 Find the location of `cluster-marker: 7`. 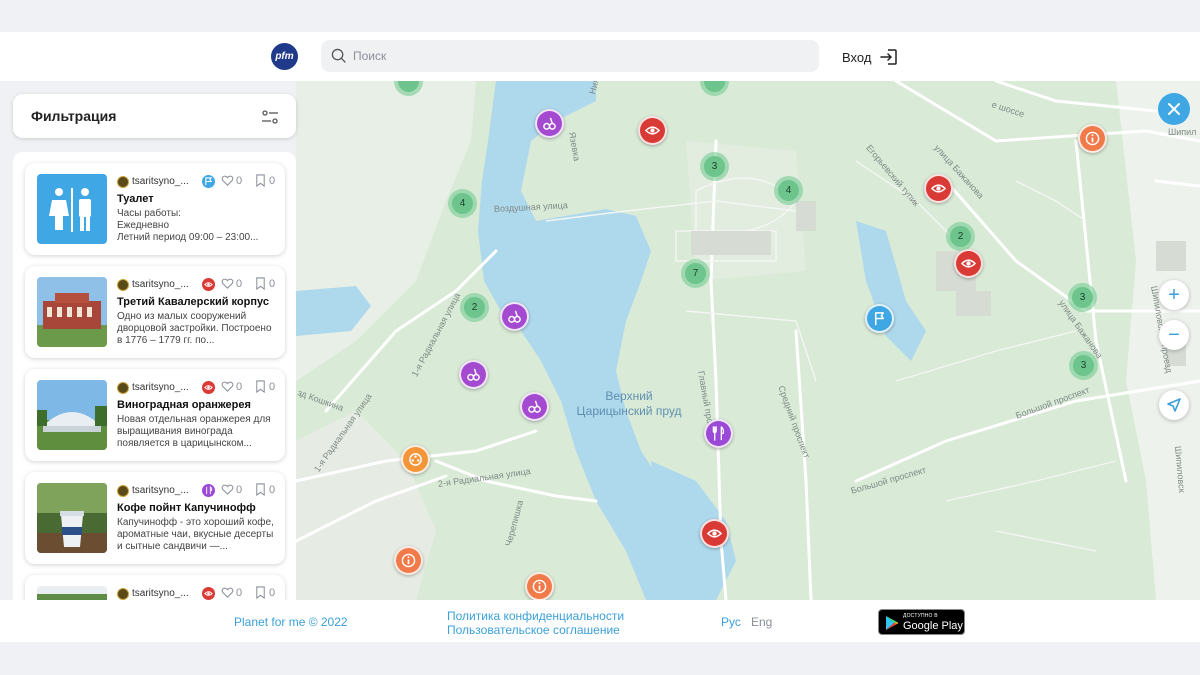

cluster-marker: 7 is located at coordinates (695, 273).